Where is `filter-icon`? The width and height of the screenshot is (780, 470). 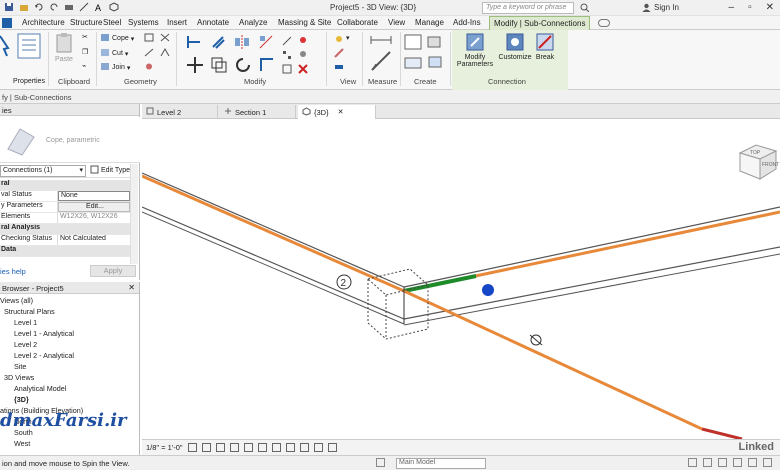
filter-icon is located at coordinates (767, 462).